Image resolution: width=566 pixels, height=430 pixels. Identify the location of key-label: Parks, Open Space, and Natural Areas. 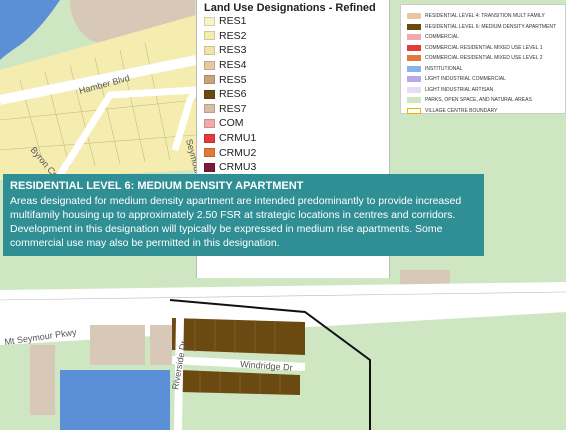
(478, 100).